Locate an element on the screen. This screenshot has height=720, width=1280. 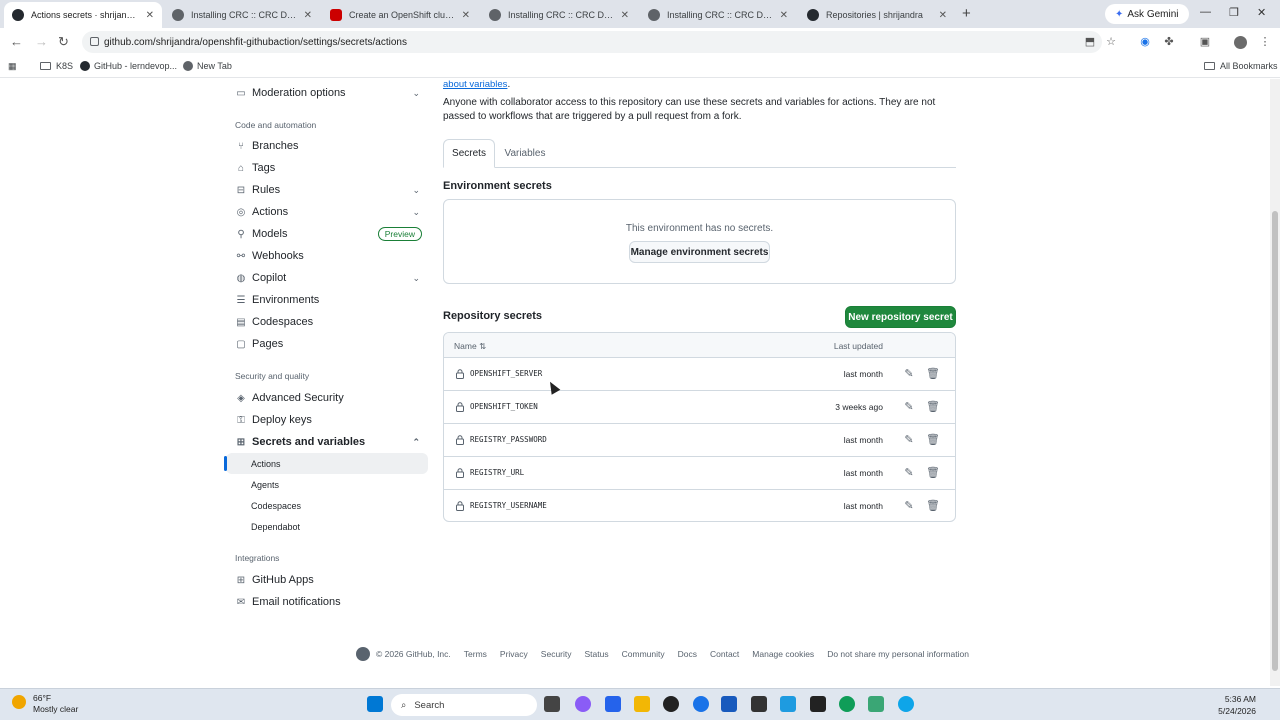
sidebar-item-pages: ▢ Pages is located at coordinates (327, 344).